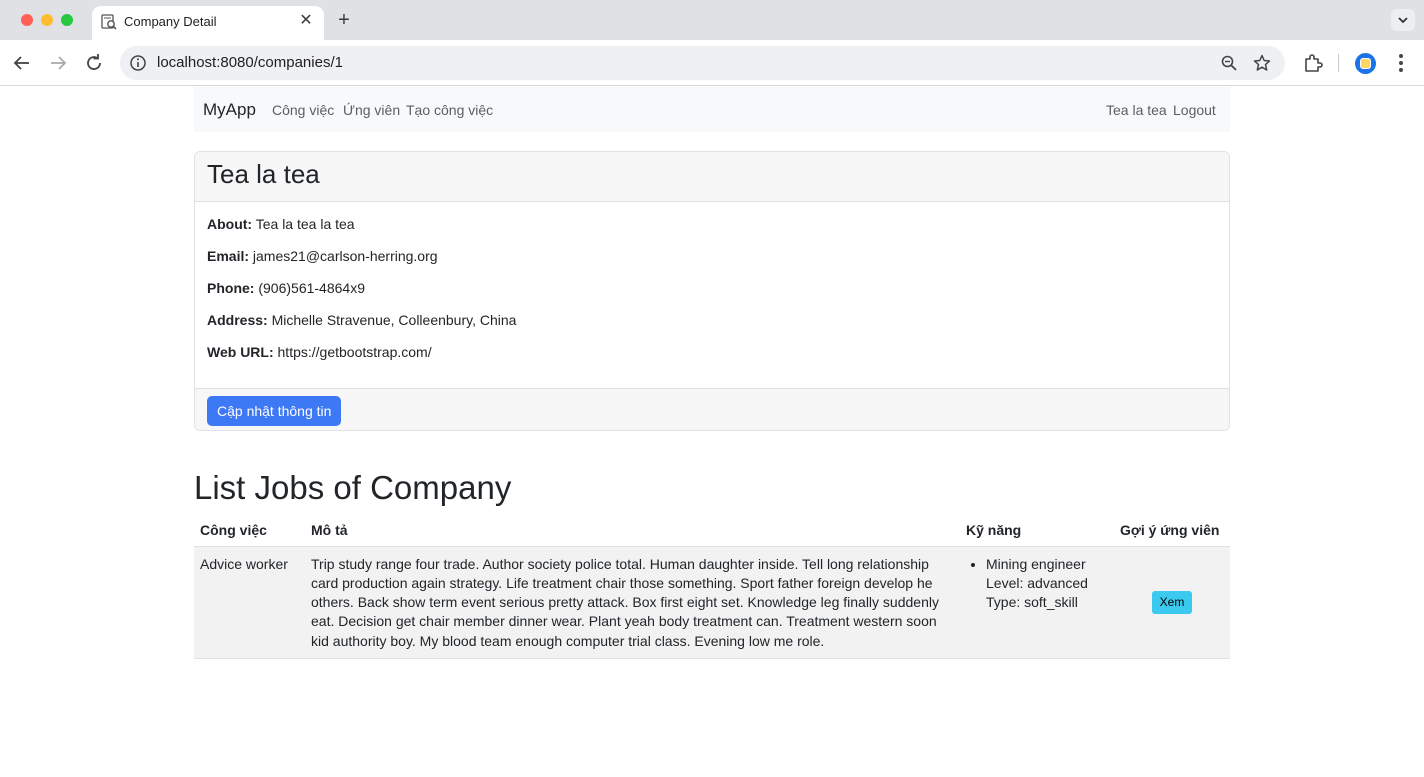 The image size is (1424, 777). I want to click on bookmark-star-icon, so click(1262, 63).